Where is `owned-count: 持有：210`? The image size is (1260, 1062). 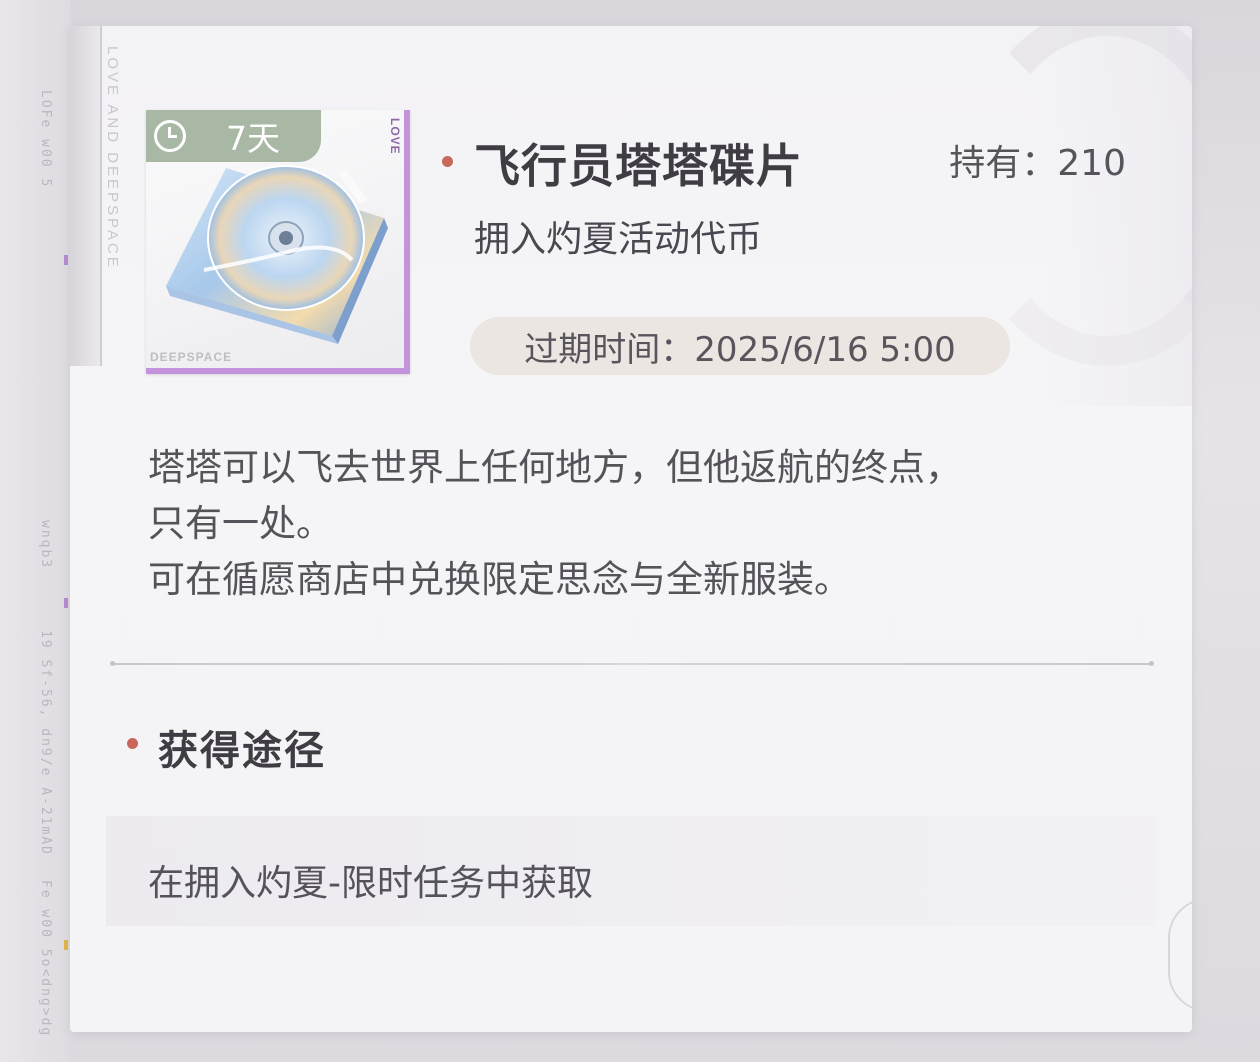 owned-count: 持有：210 is located at coordinates (1037, 163).